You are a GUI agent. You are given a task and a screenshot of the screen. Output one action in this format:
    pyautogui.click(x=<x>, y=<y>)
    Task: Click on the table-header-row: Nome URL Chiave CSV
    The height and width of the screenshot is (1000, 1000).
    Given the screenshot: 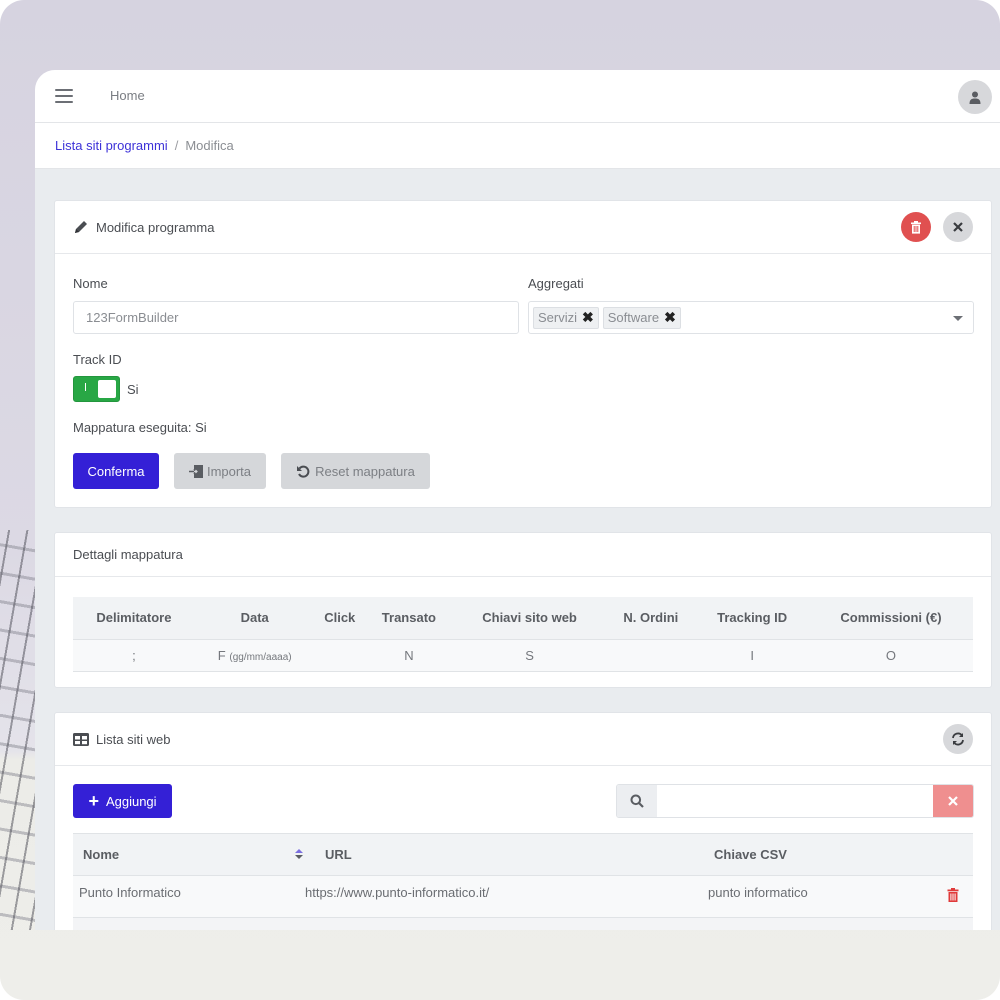 What is the action you would take?
    pyautogui.click(x=523, y=854)
    